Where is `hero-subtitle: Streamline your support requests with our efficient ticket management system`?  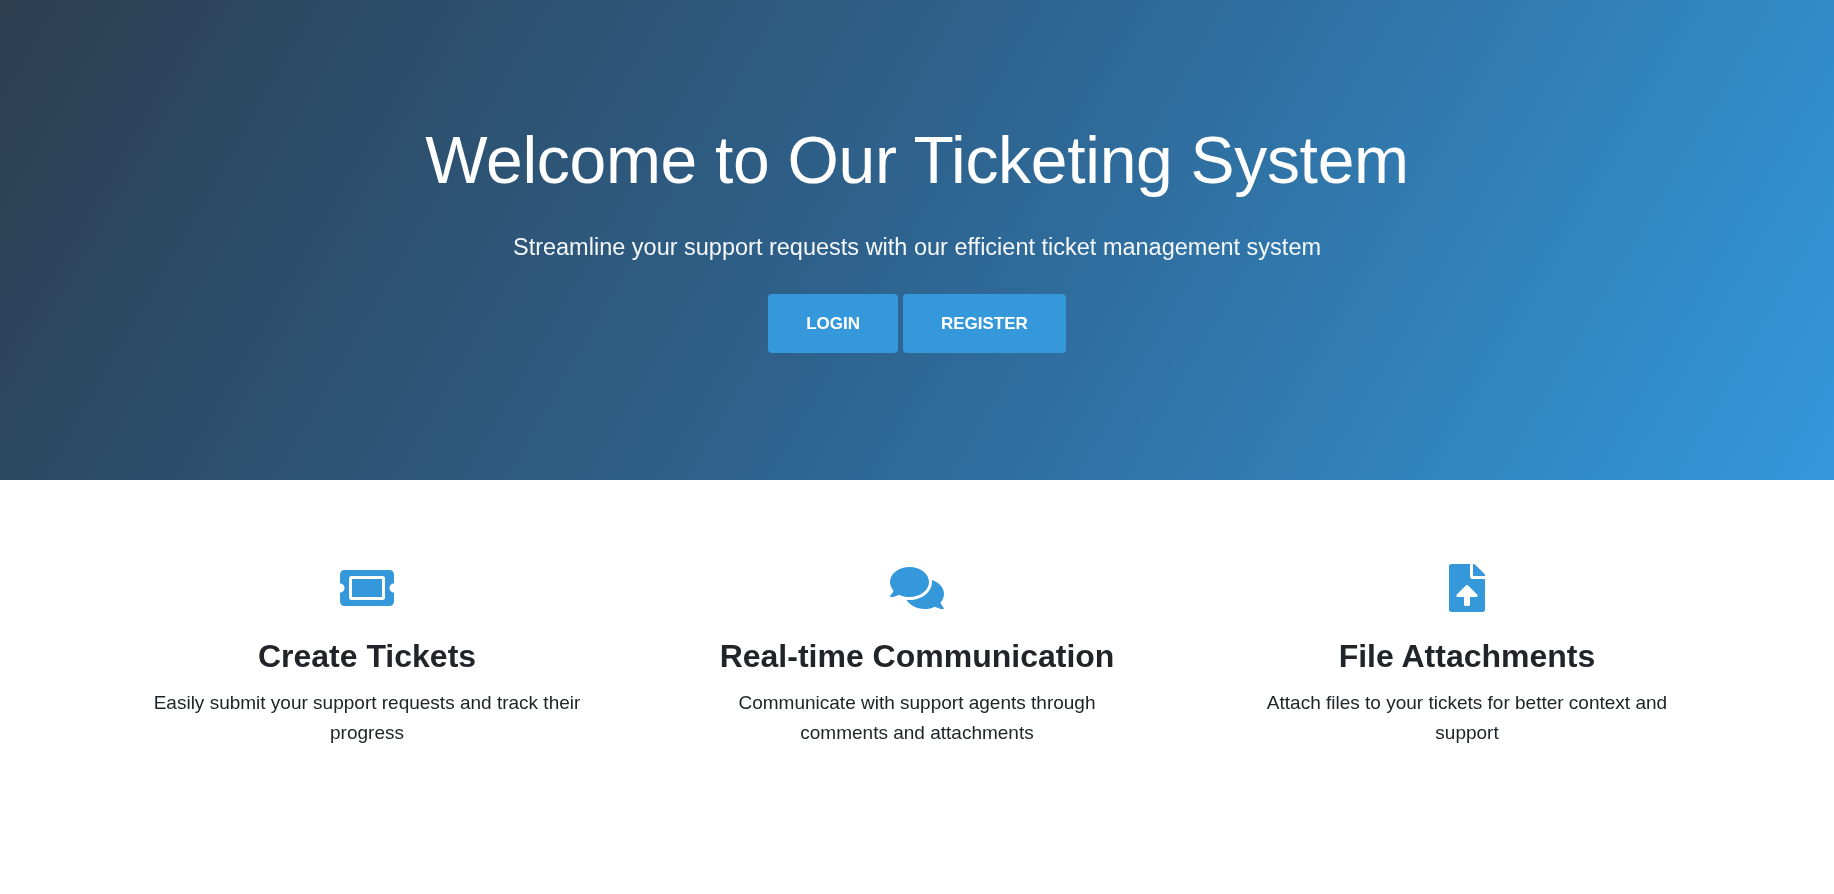 hero-subtitle: Streamline your support requests with our efficient ticket management system is located at coordinates (917, 247).